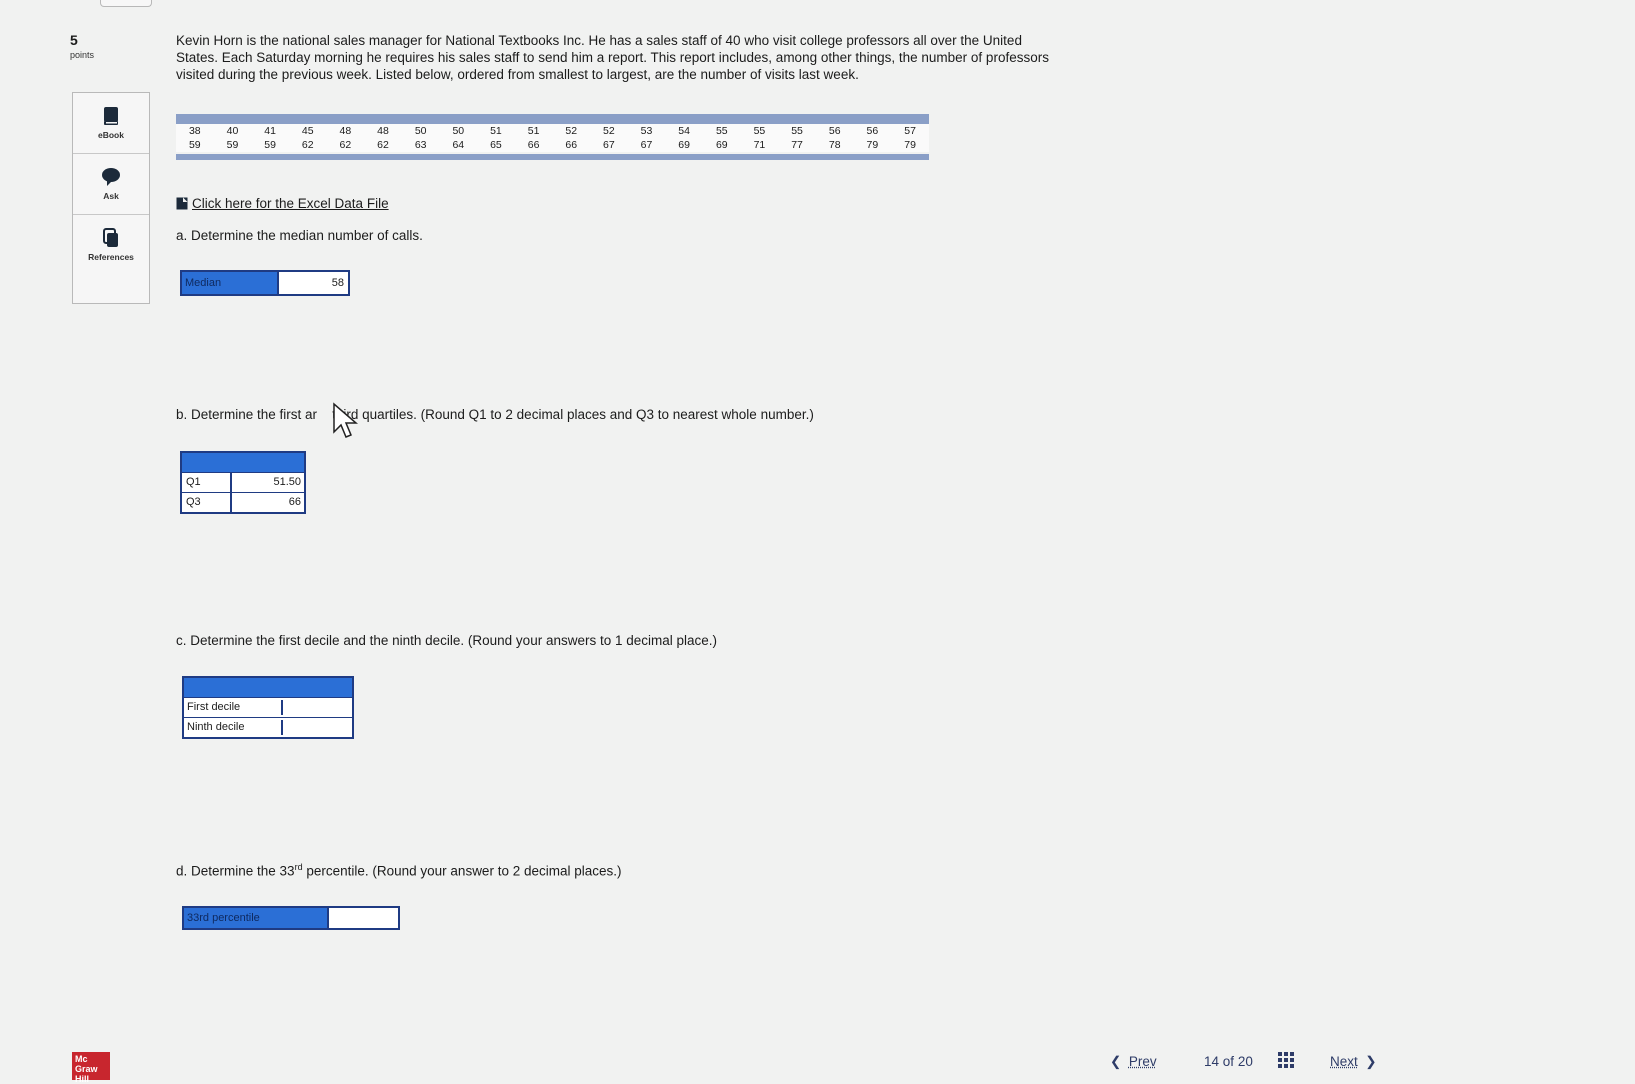 Image resolution: width=1635 pixels, height=1084 pixels. I want to click on documents-icon, so click(111, 238).